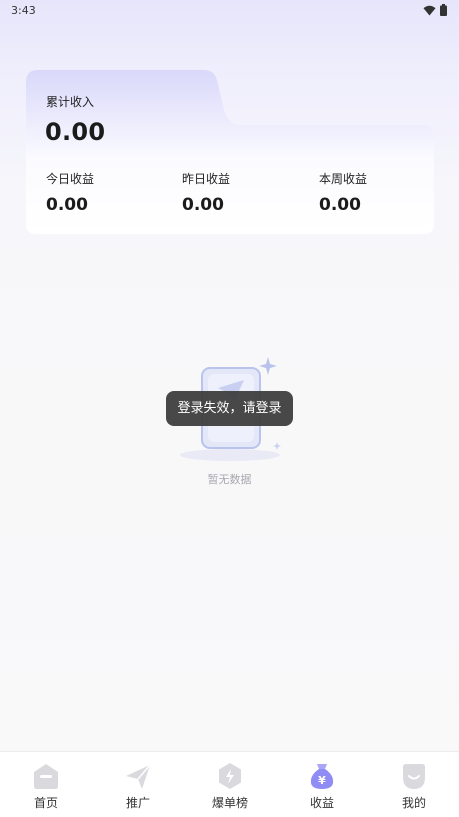  Describe the element at coordinates (137, 803) in the screenshot. I see `nav-label-promote: 推广` at that location.